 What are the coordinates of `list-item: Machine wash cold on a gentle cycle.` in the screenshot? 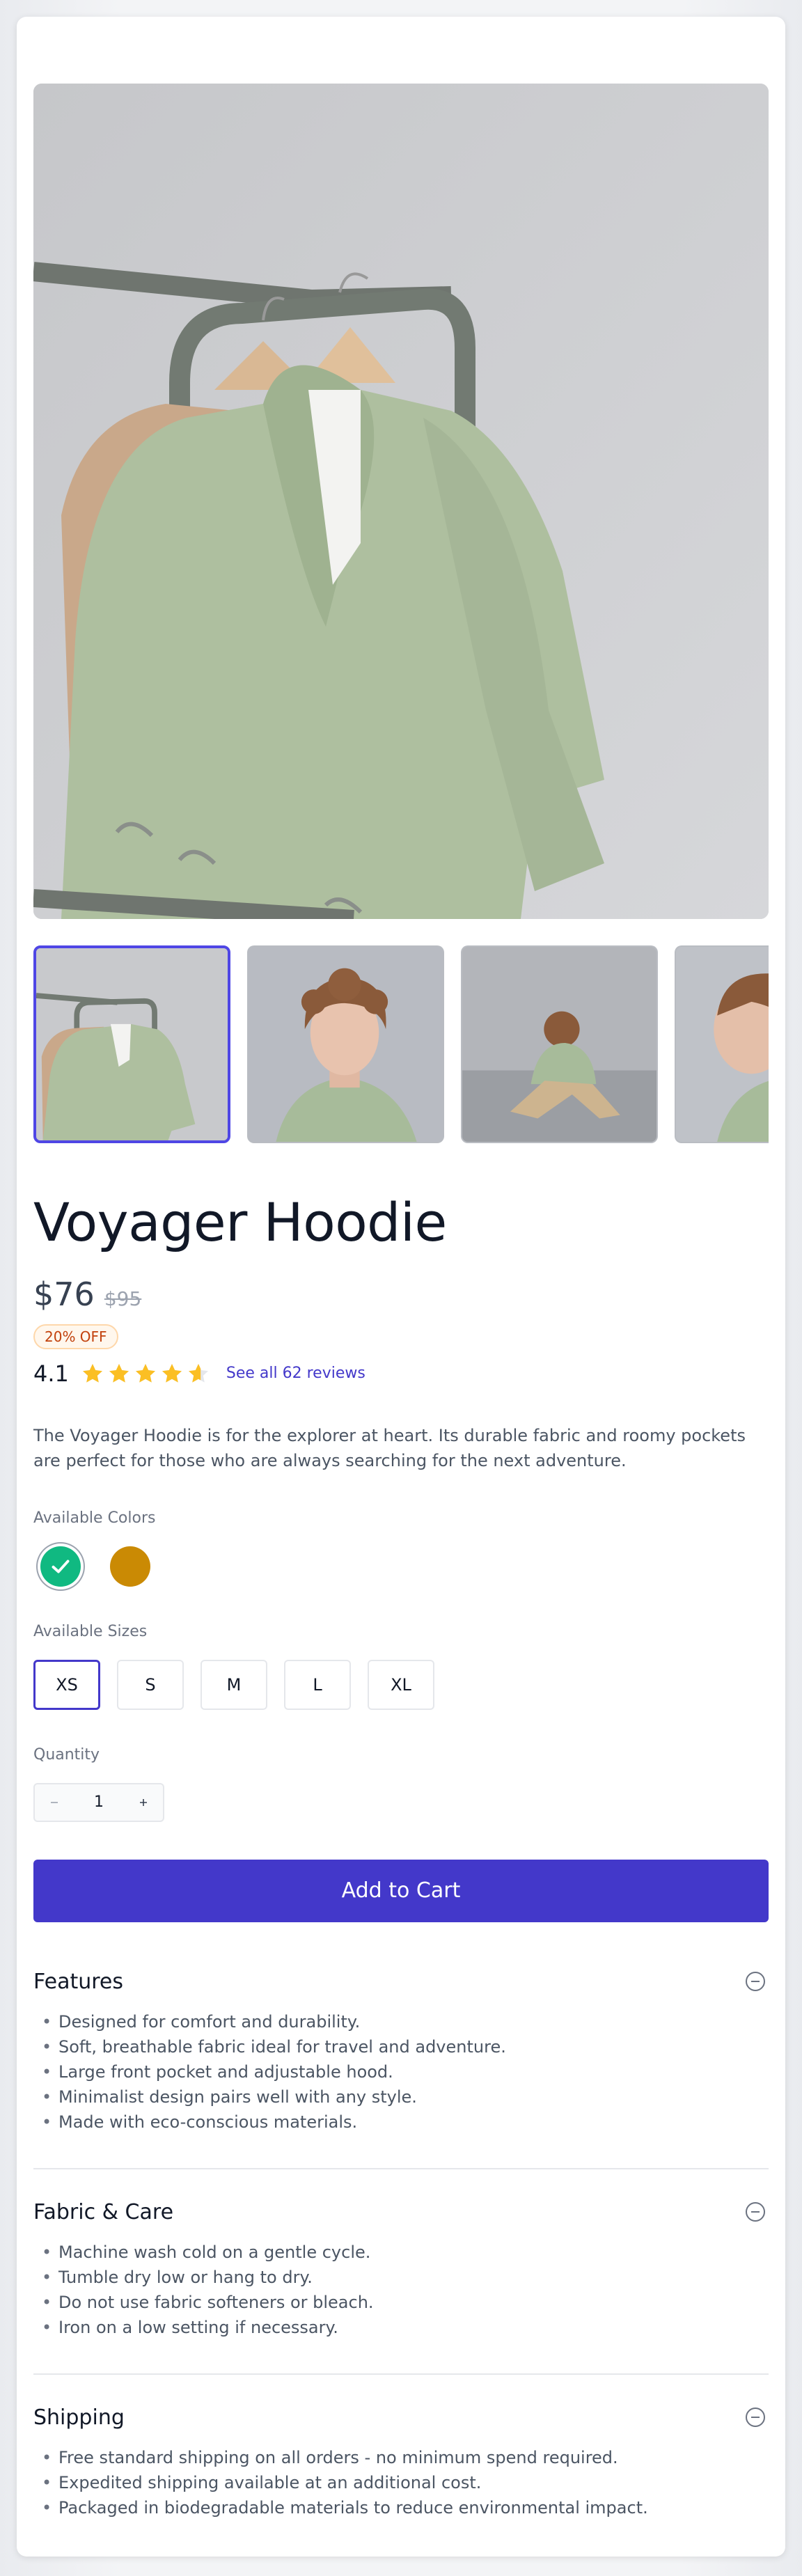 It's located at (401, 2252).